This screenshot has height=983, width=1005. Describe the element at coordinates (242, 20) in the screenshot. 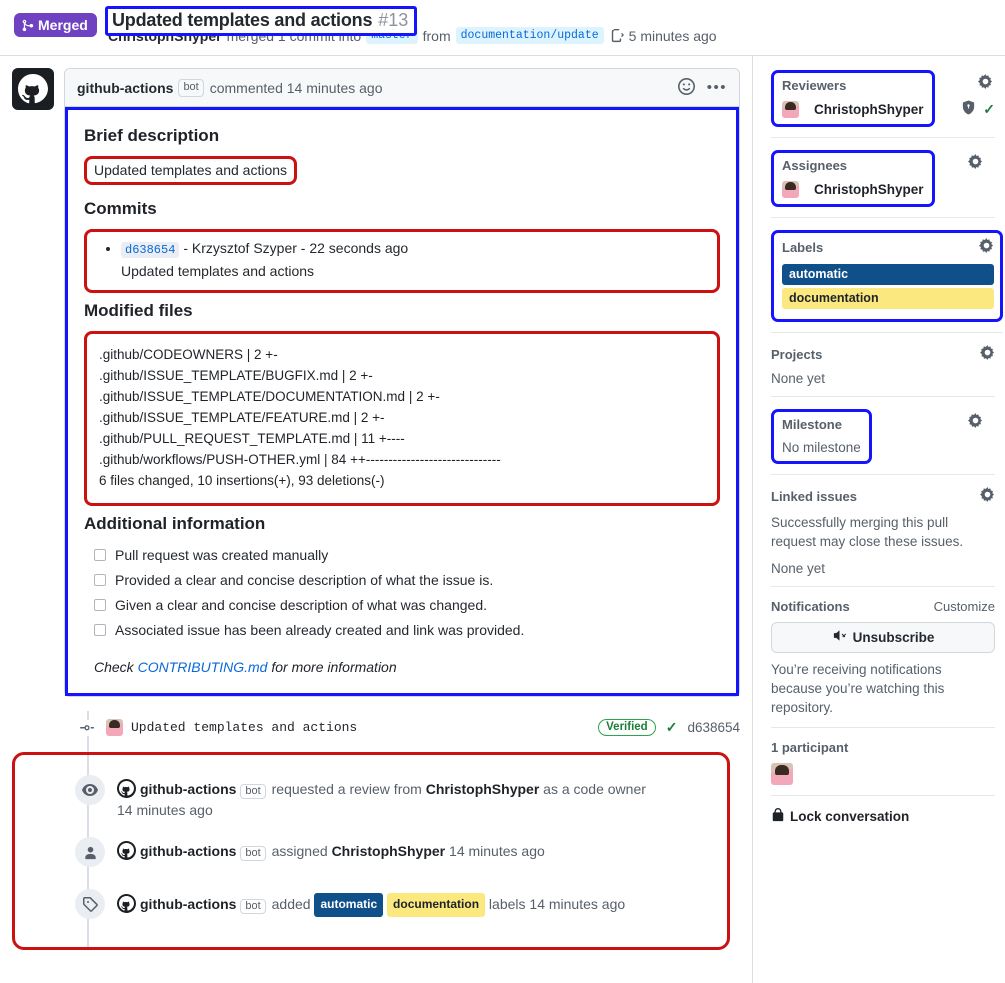

I see `pr-title-text: Updated templates and actions` at that location.